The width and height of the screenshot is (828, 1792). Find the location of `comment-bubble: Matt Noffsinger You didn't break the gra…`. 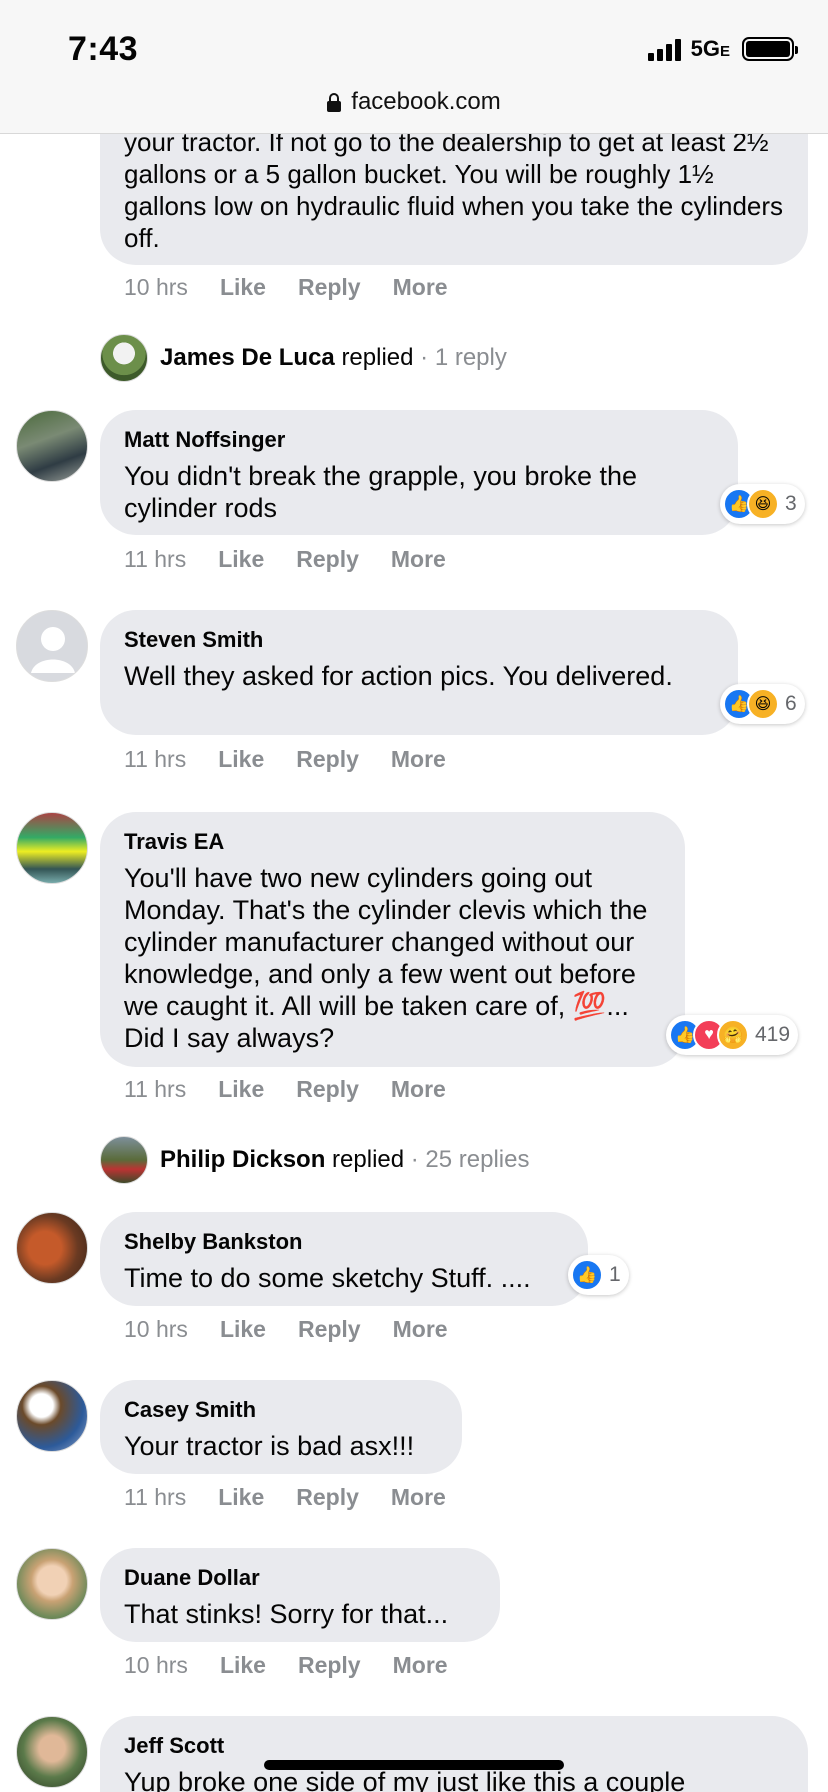

comment-bubble: Matt Noffsinger You didn't break the gra… is located at coordinates (419, 472).